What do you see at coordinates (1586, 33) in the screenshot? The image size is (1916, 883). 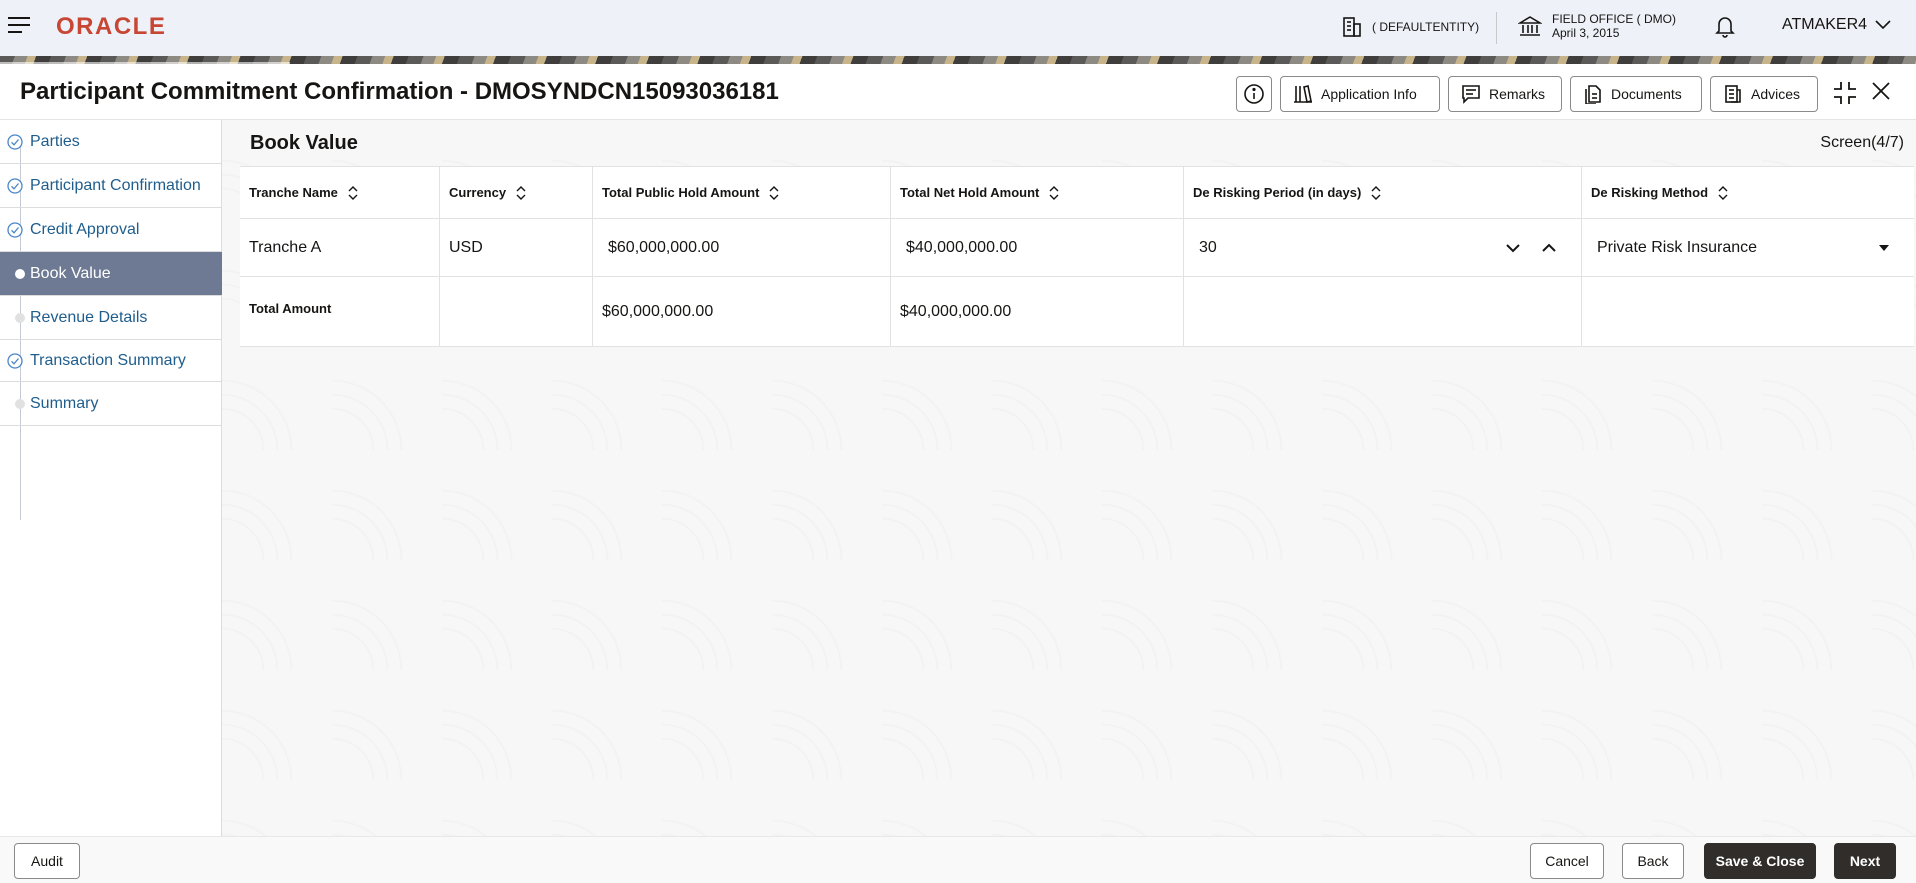 I see `office-date: April 3, 2015` at bounding box center [1586, 33].